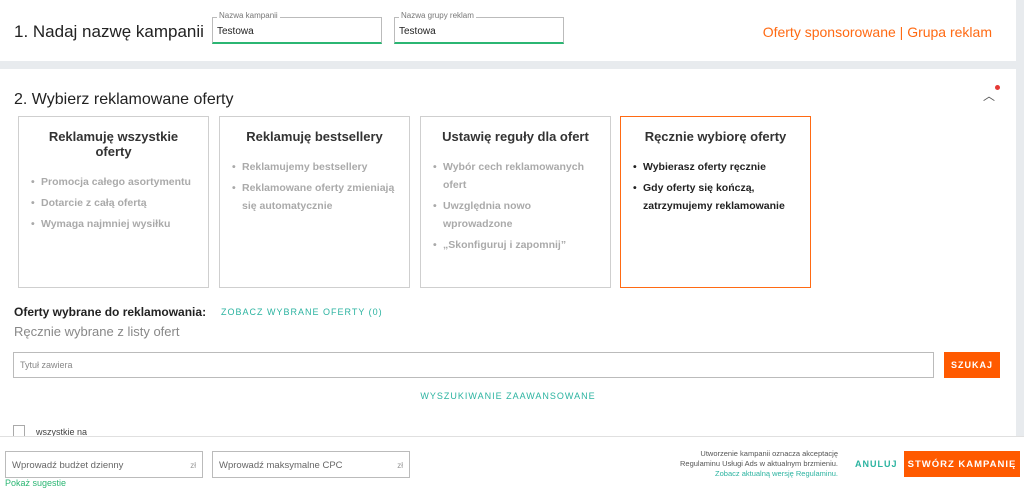 The height and width of the screenshot is (497, 1024). What do you see at coordinates (35, 483) in the screenshot?
I see `show-suggestions-link: Pokaż sugestie` at bounding box center [35, 483].